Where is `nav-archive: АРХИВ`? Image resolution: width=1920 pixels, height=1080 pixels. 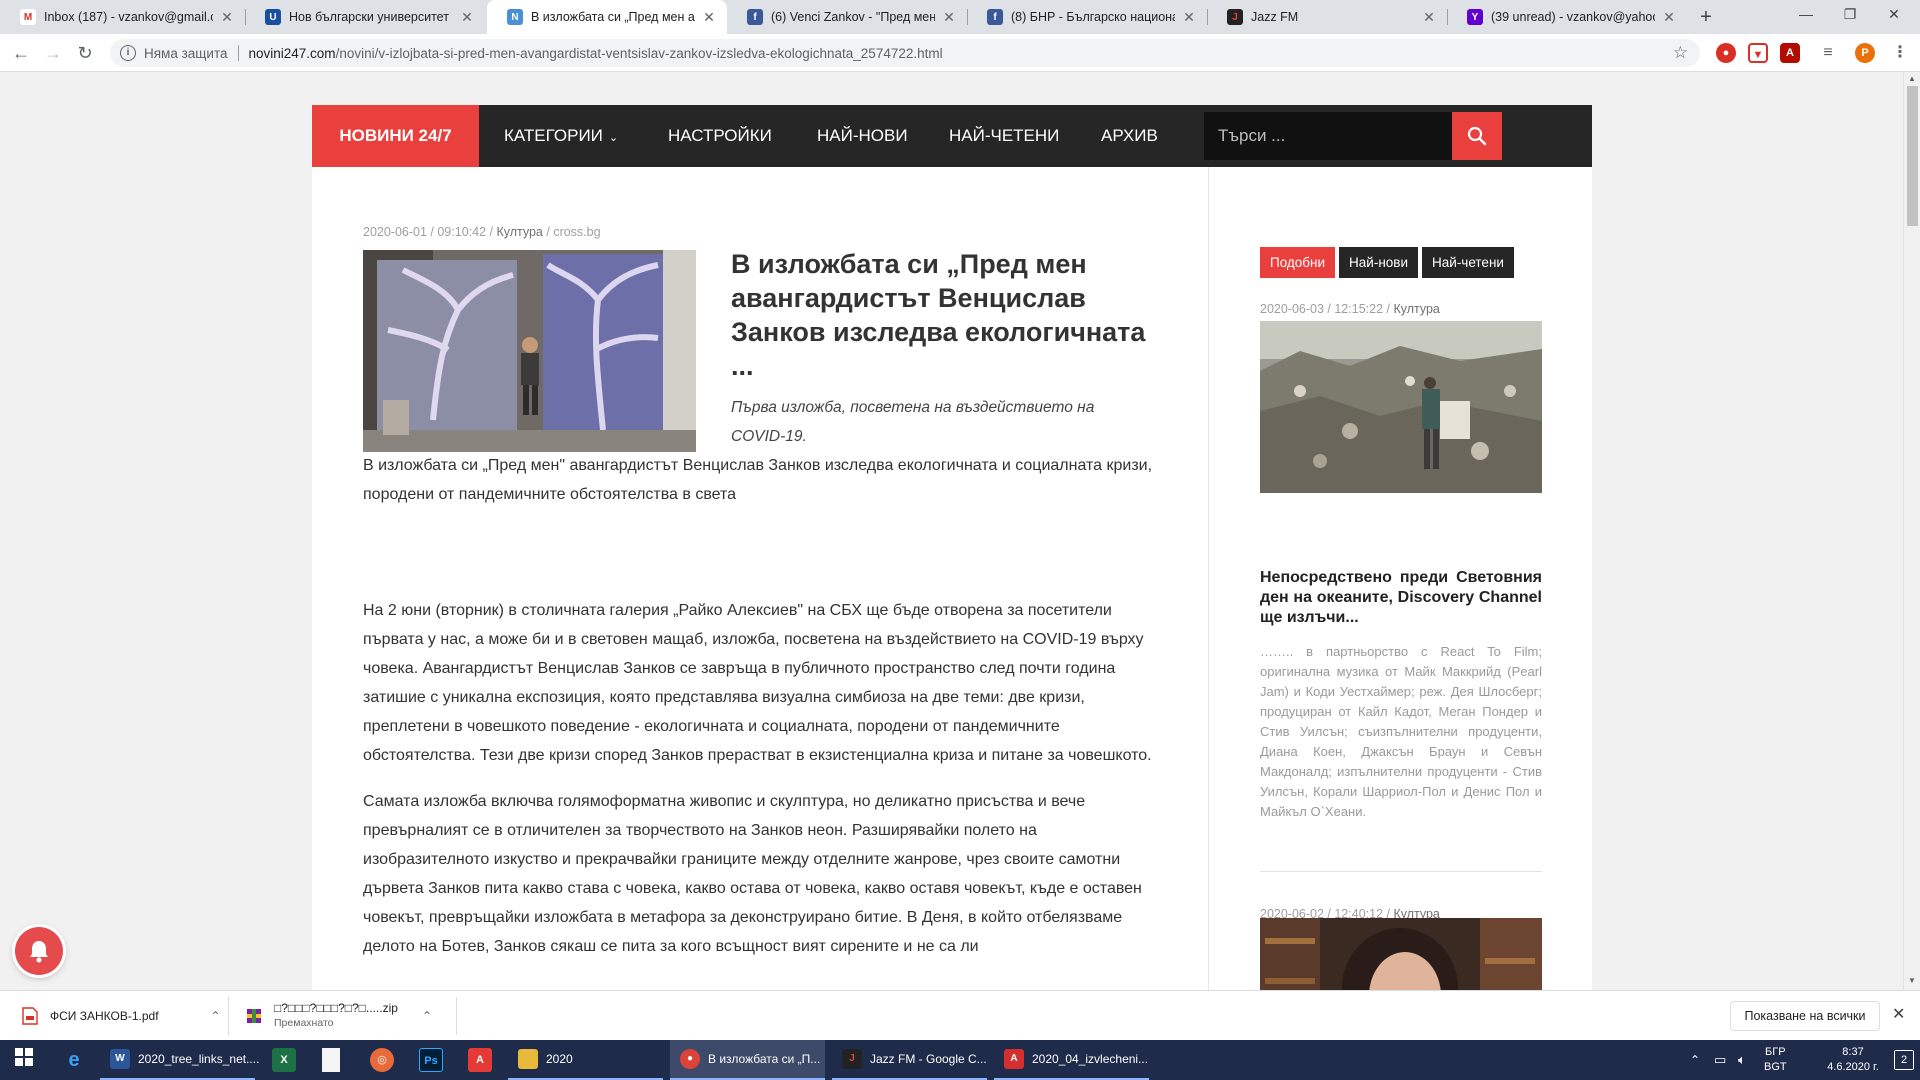 nav-archive: АРХИВ is located at coordinates (1129, 136).